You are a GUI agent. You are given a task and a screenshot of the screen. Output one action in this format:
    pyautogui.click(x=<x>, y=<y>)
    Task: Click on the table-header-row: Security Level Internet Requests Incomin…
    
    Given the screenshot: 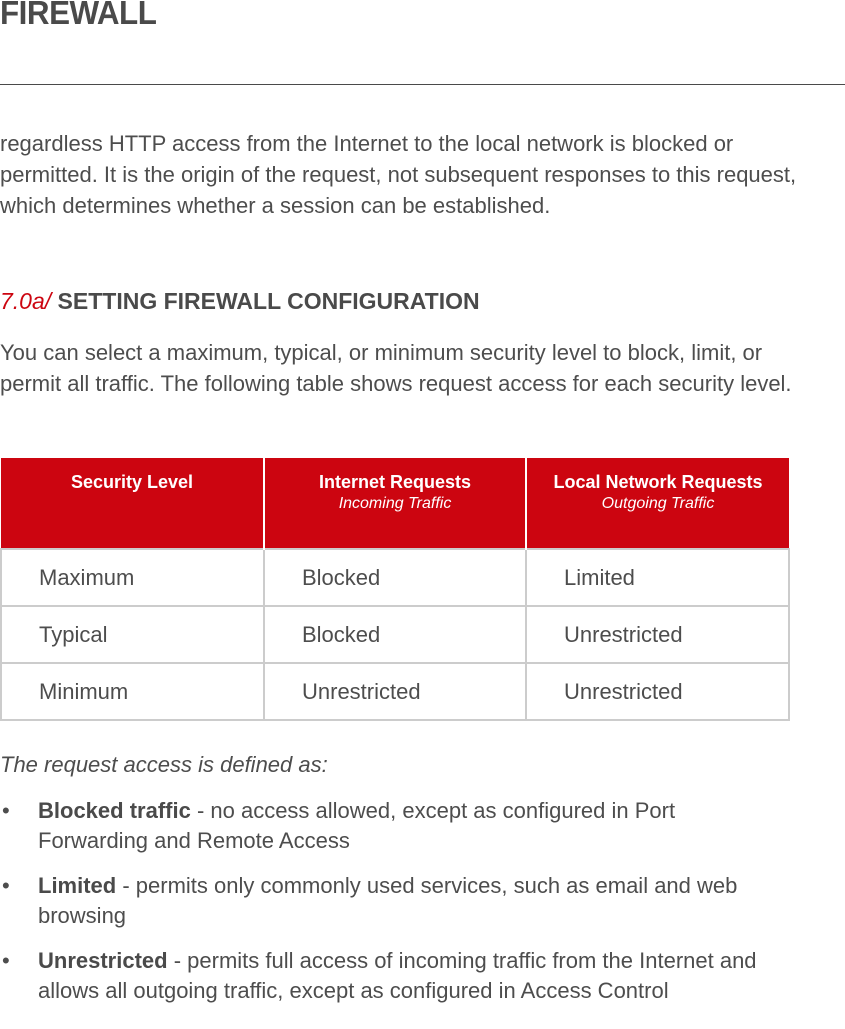 What is the action you would take?
    pyautogui.click(x=395, y=503)
    